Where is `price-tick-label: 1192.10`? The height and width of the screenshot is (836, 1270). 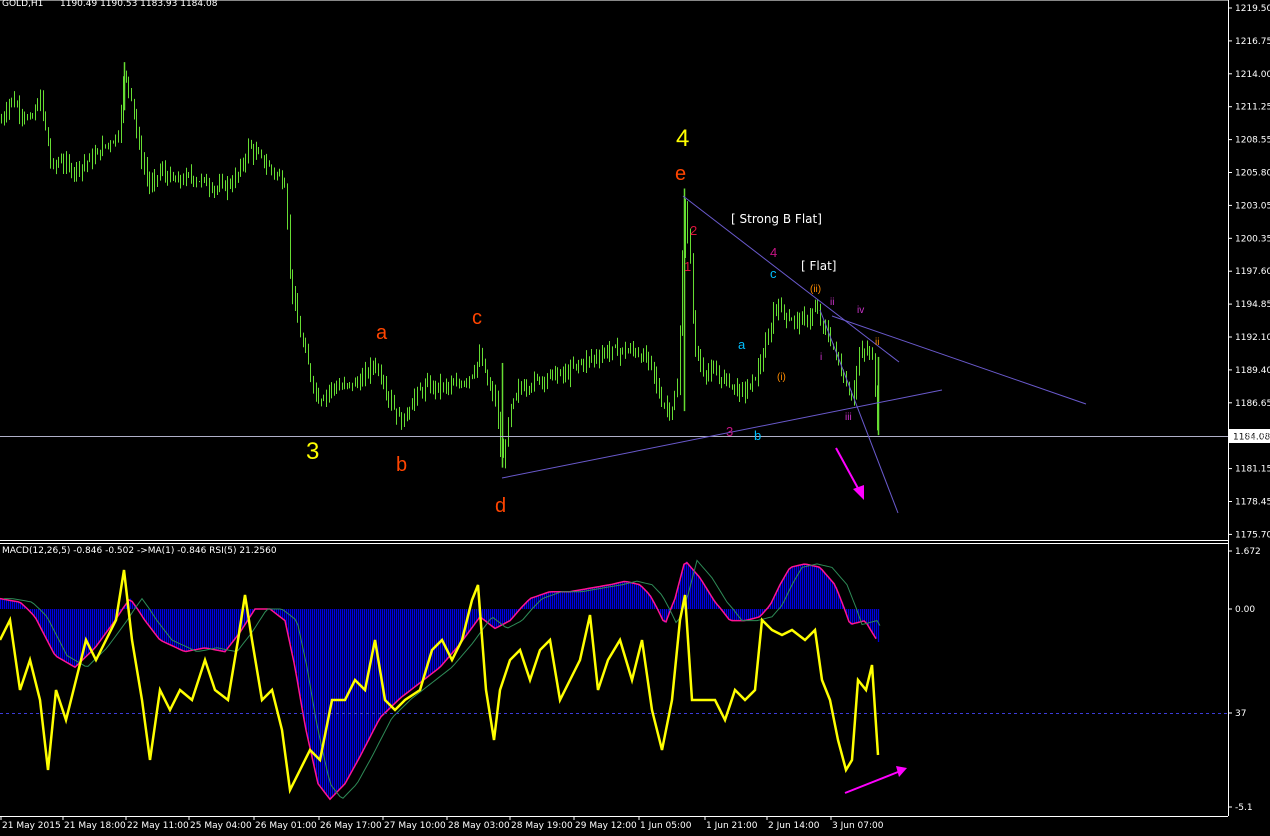 price-tick-label: 1192.10 is located at coordinates (1252, 338).